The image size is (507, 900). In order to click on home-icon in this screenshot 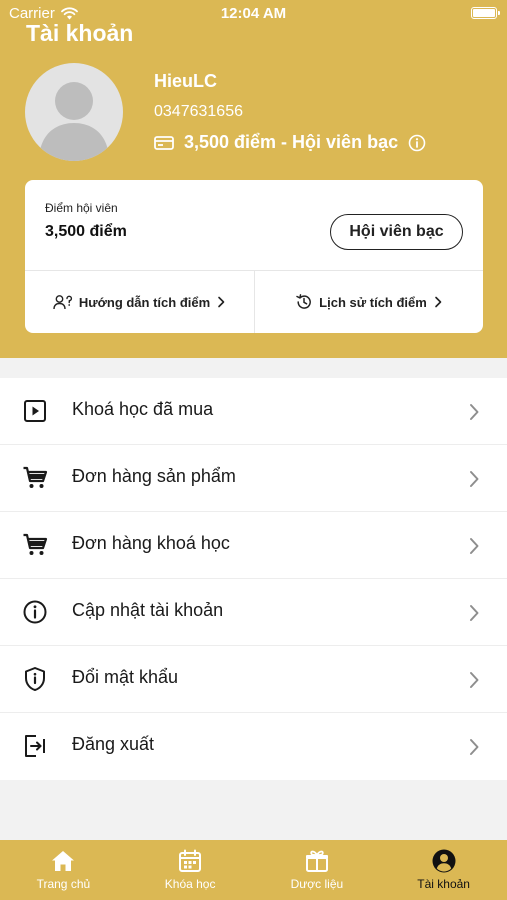, I will do `click(63, 861)`.